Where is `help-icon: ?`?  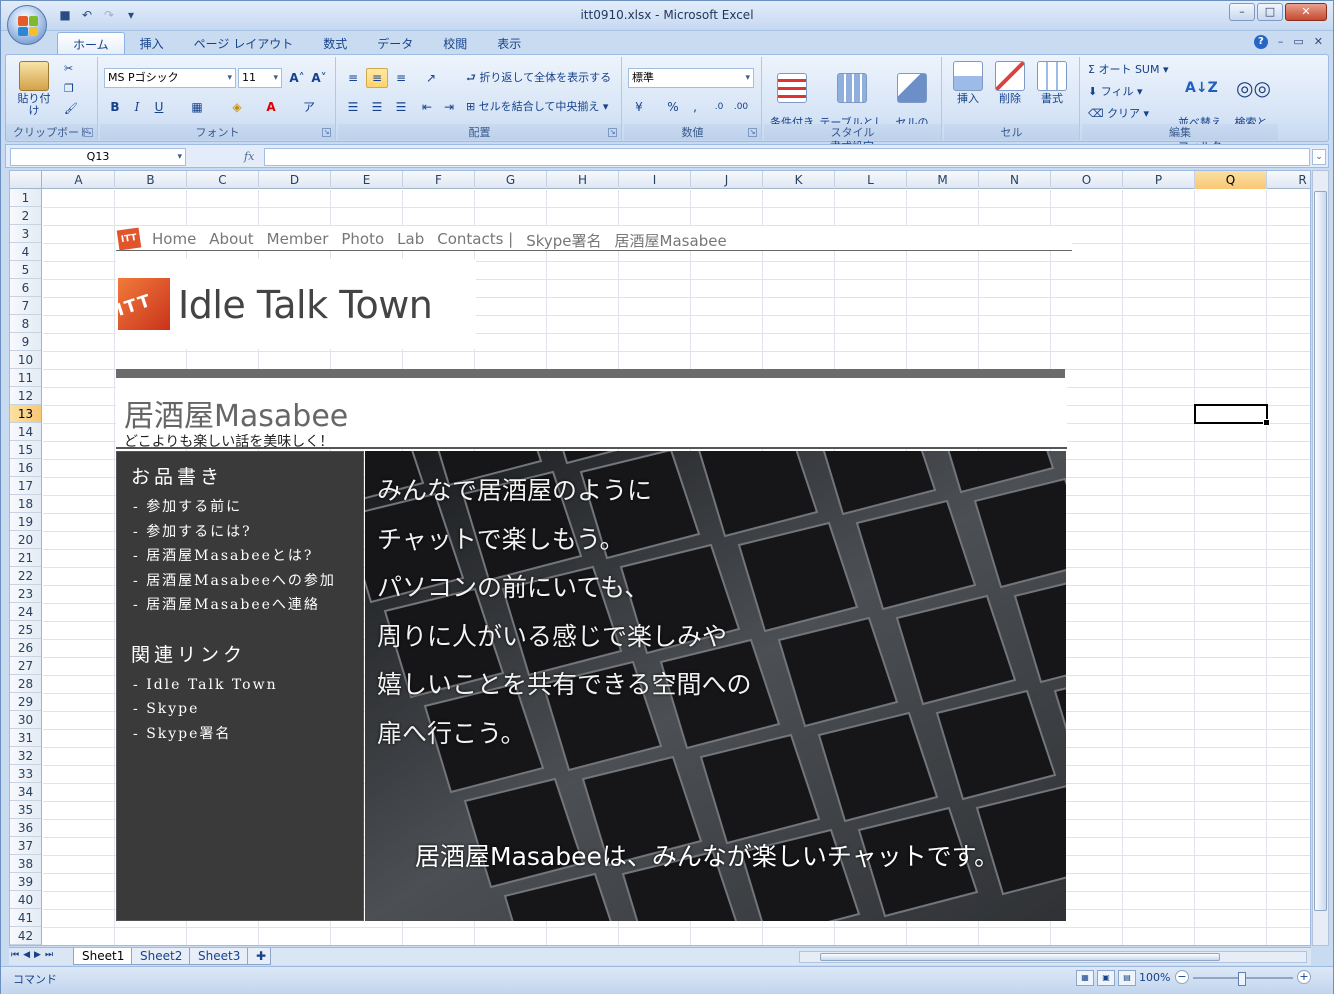
help-icon: ? is located at coordinates (1260, 42).